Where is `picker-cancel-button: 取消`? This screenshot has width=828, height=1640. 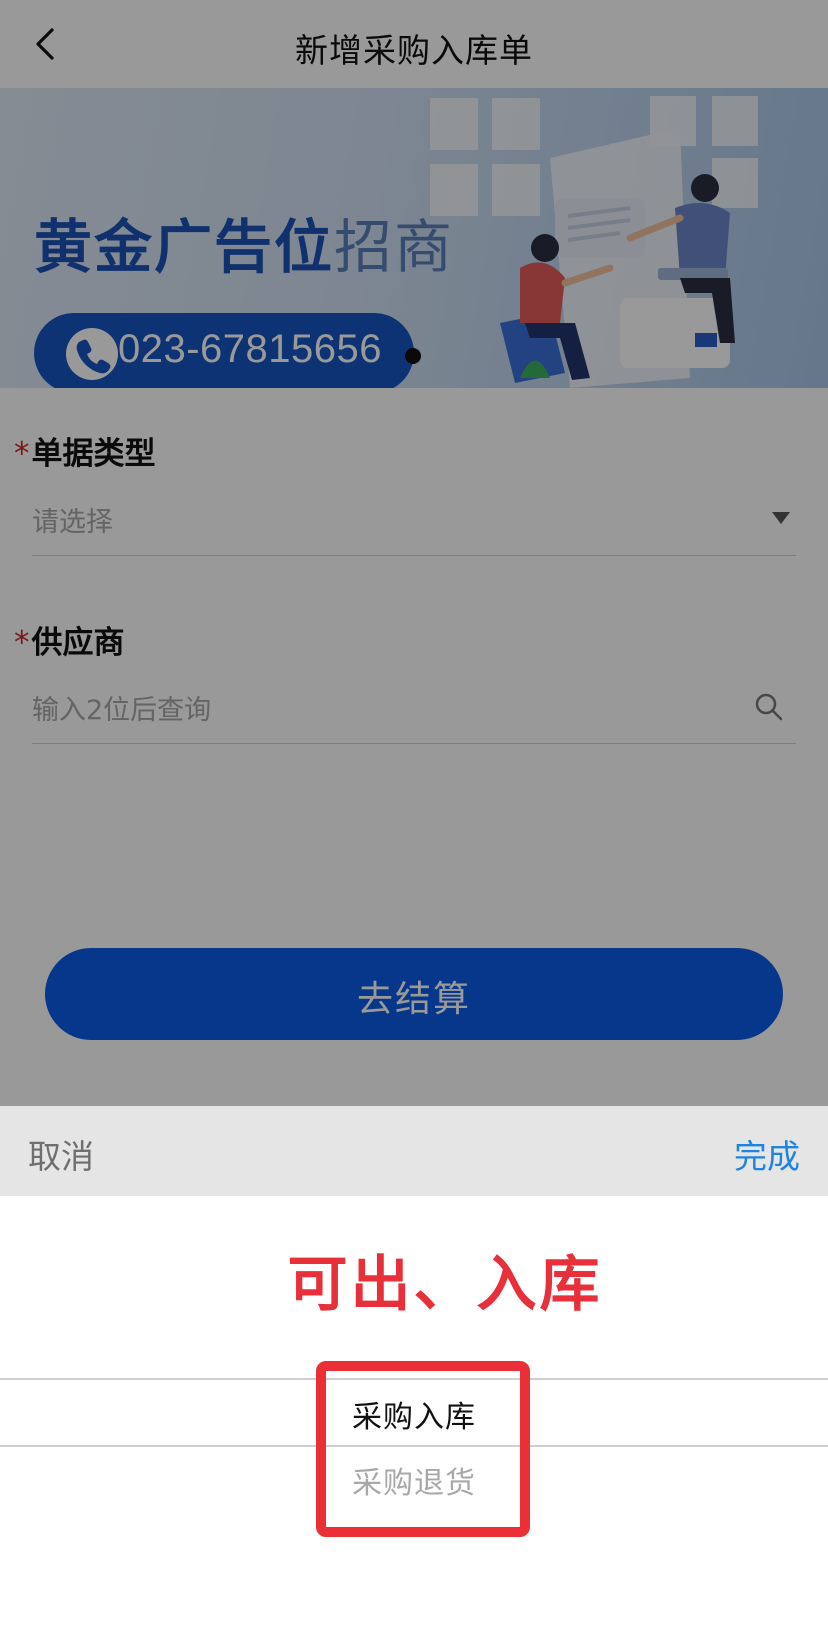 picker-cancel-button: 取消 is located at coordinates (61, 1154).